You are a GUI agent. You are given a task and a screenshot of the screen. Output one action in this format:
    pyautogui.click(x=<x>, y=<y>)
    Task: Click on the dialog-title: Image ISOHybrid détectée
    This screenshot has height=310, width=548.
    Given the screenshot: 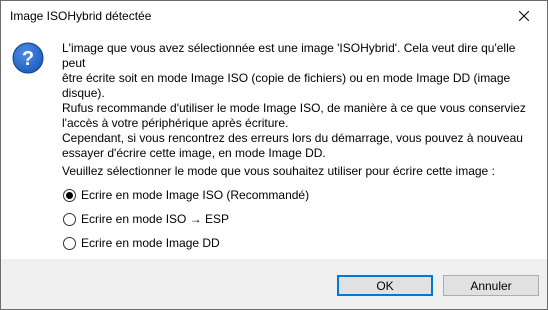 What is the action you would take?
    pyautogui.click(x=81, y=16)
    